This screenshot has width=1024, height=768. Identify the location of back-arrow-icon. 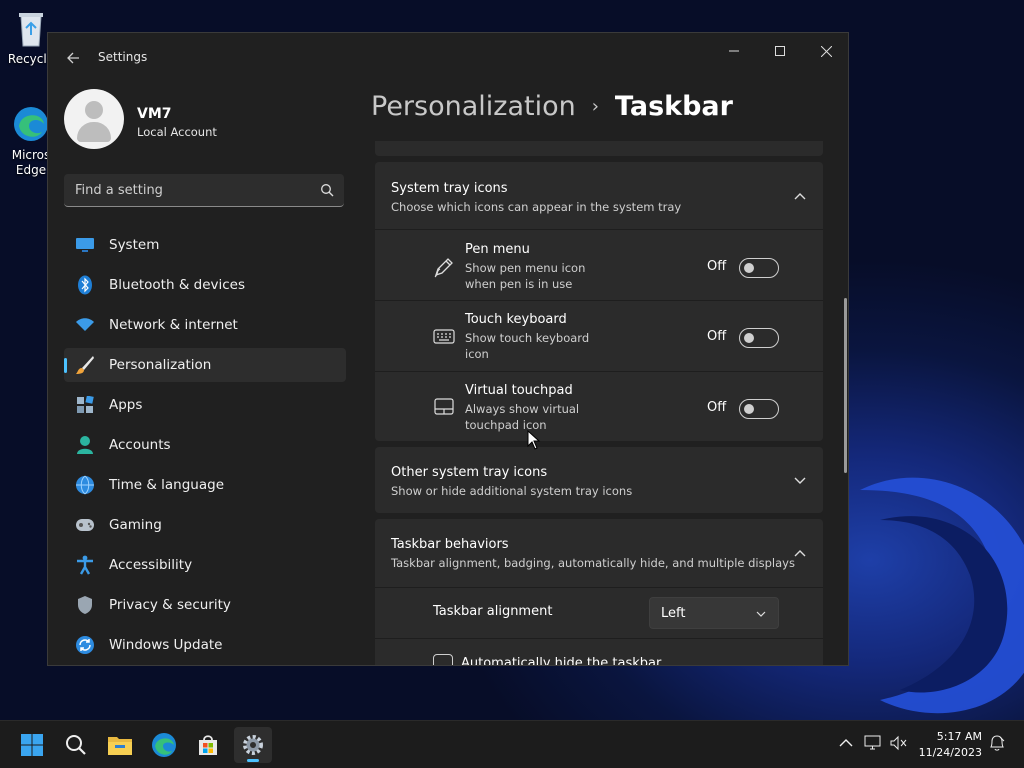
(73, 58).